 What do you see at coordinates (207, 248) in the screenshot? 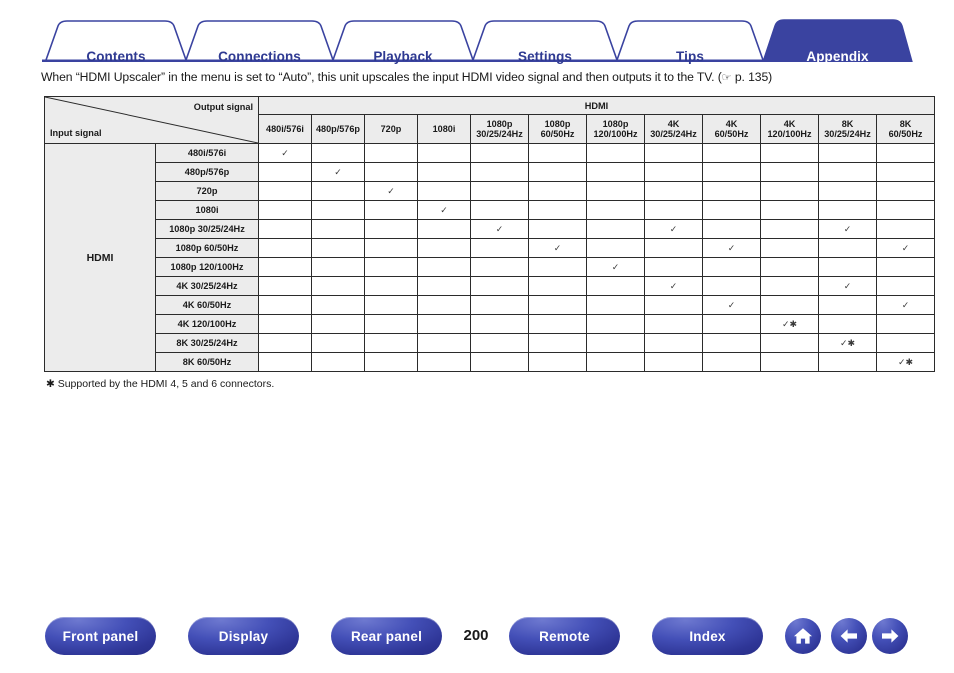
I see `row-label: 1080p 60/50Hz` at bounding box center [207, 248].